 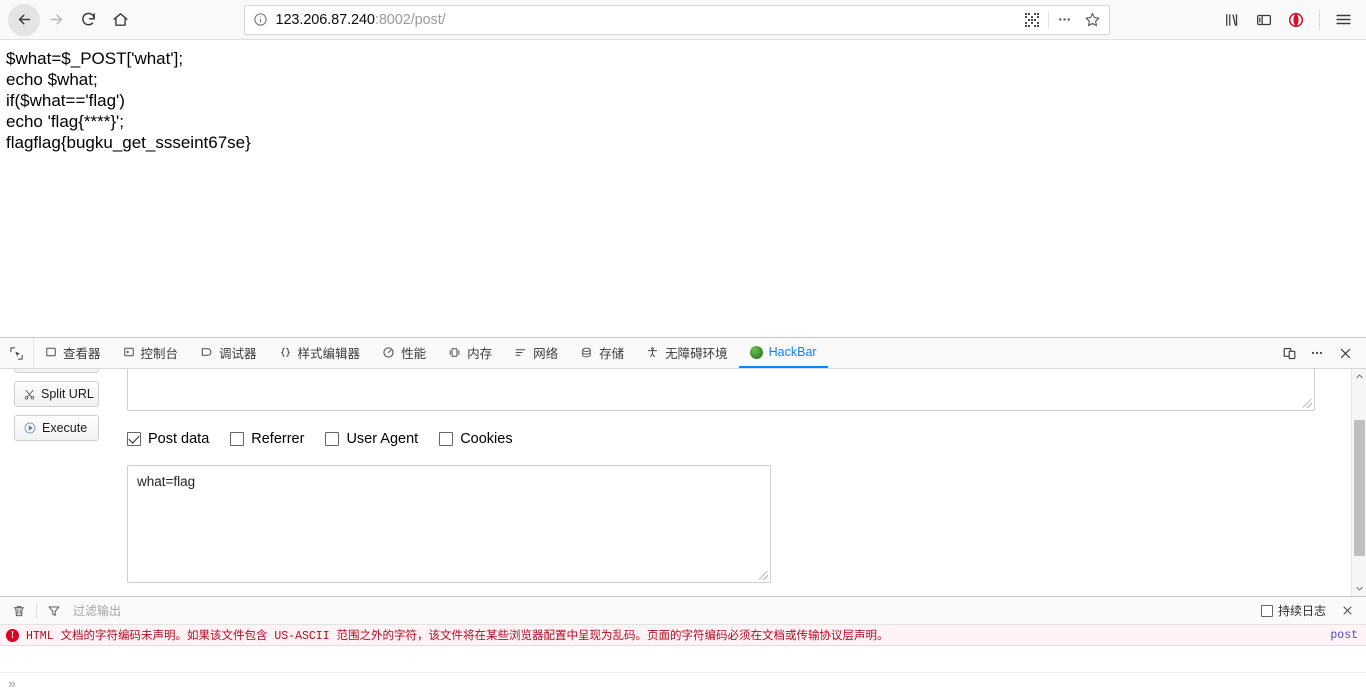 What do you see at coordinates (1344, 635) in the screenshot?
I see `console-message-source: post` at bounding box center [1344, 635].